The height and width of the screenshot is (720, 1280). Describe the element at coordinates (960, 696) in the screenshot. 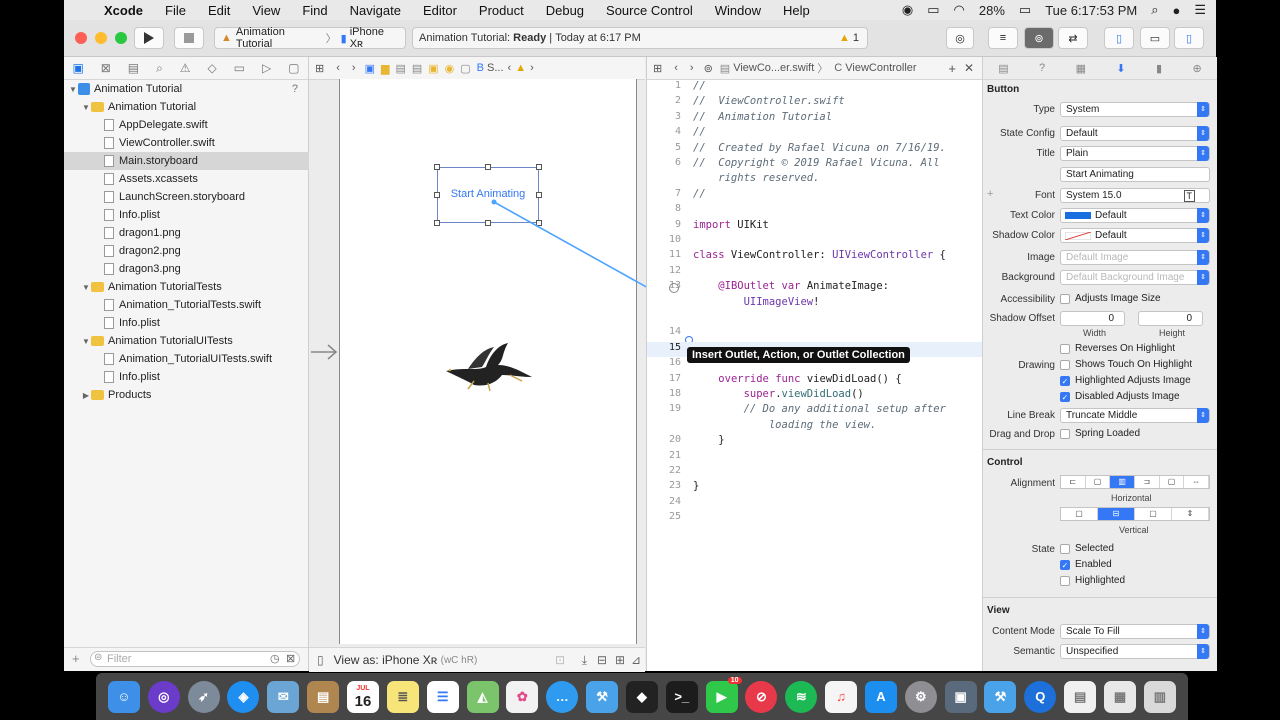

I see `preview-icon: ▣` at that location.